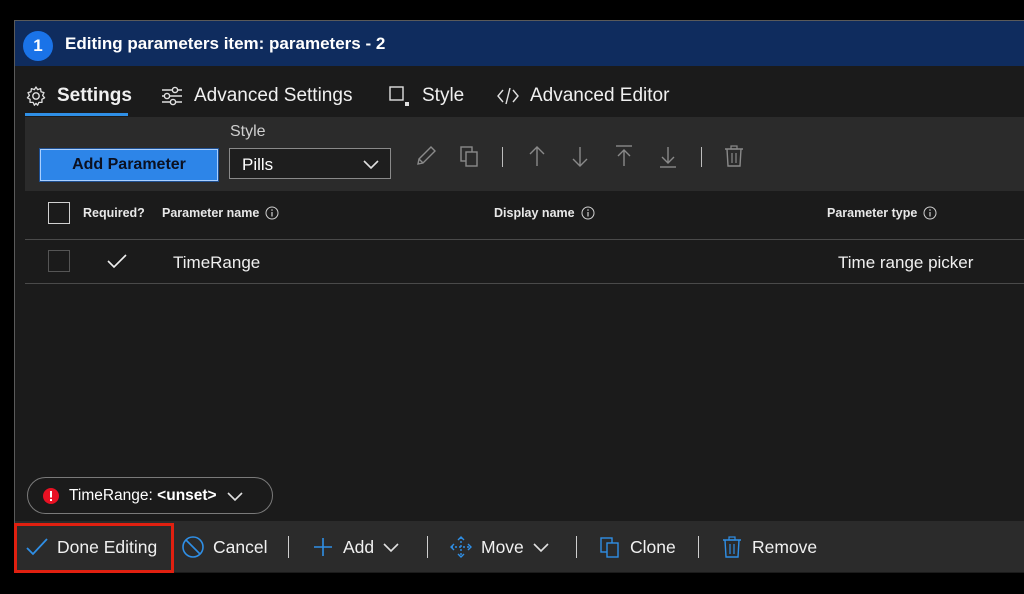 The width and height of the screenshot is (1024, 594). Describe the element at coordinates (600, 95) in the screenshot. I see `tab-advanced-editor-label: Advanced Editor` at that location.